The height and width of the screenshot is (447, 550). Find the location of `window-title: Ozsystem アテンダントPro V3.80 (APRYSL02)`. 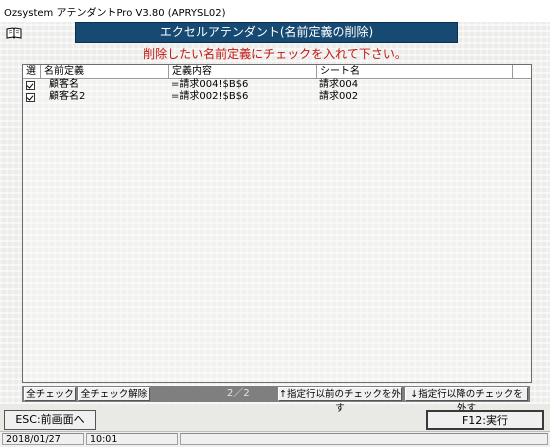

window-title: Ozsystem アテンダントPro V3.80 (APRYSL02) is located at coordinates (115, 13).